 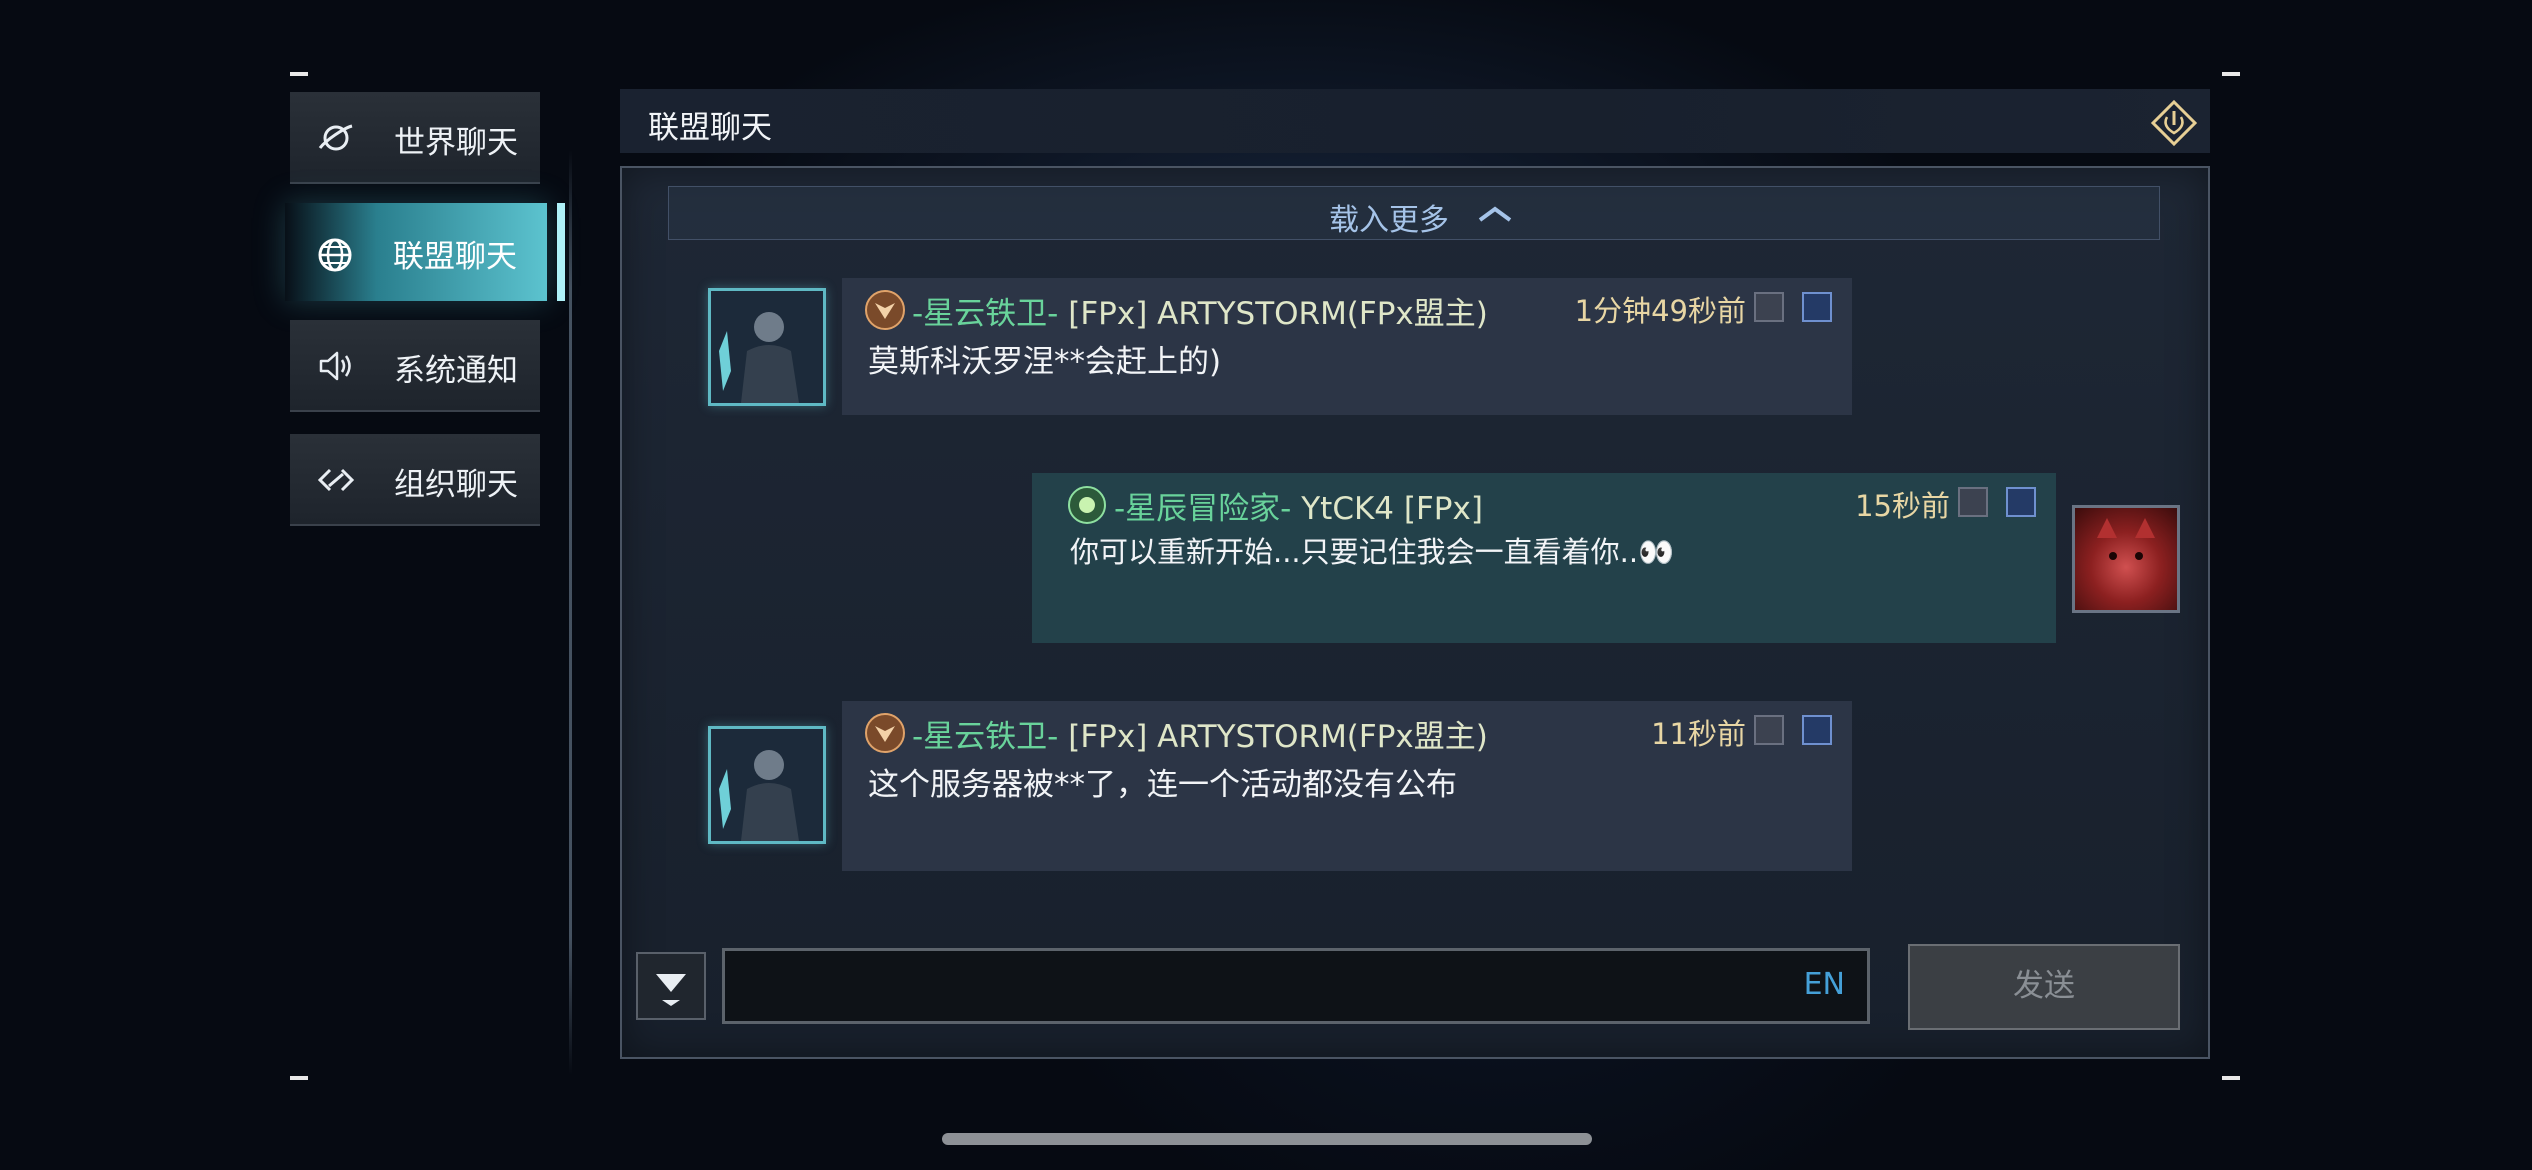 I want to click on chevron-up-icon, so click(x=1495, y=214).